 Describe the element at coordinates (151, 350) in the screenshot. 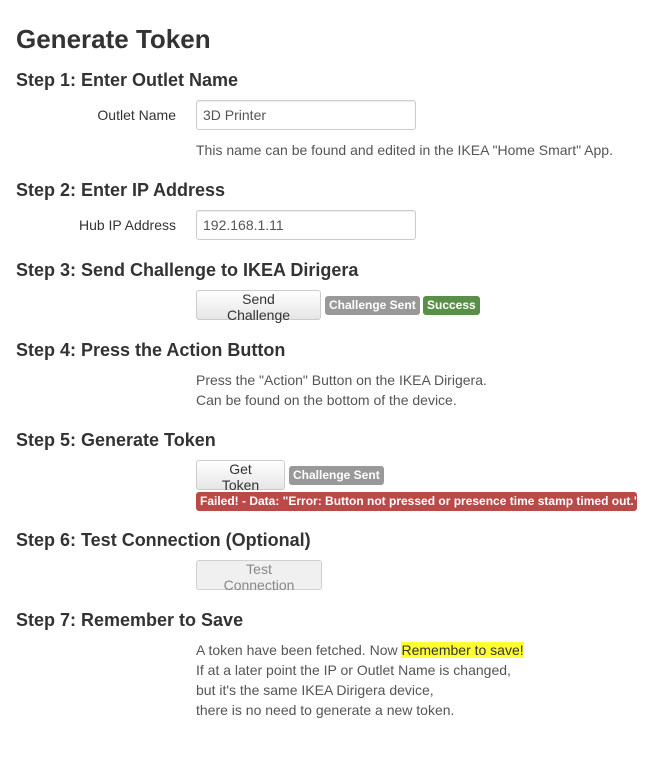

I see `step4-heading: Step 4: Press the Action Button` at that location.